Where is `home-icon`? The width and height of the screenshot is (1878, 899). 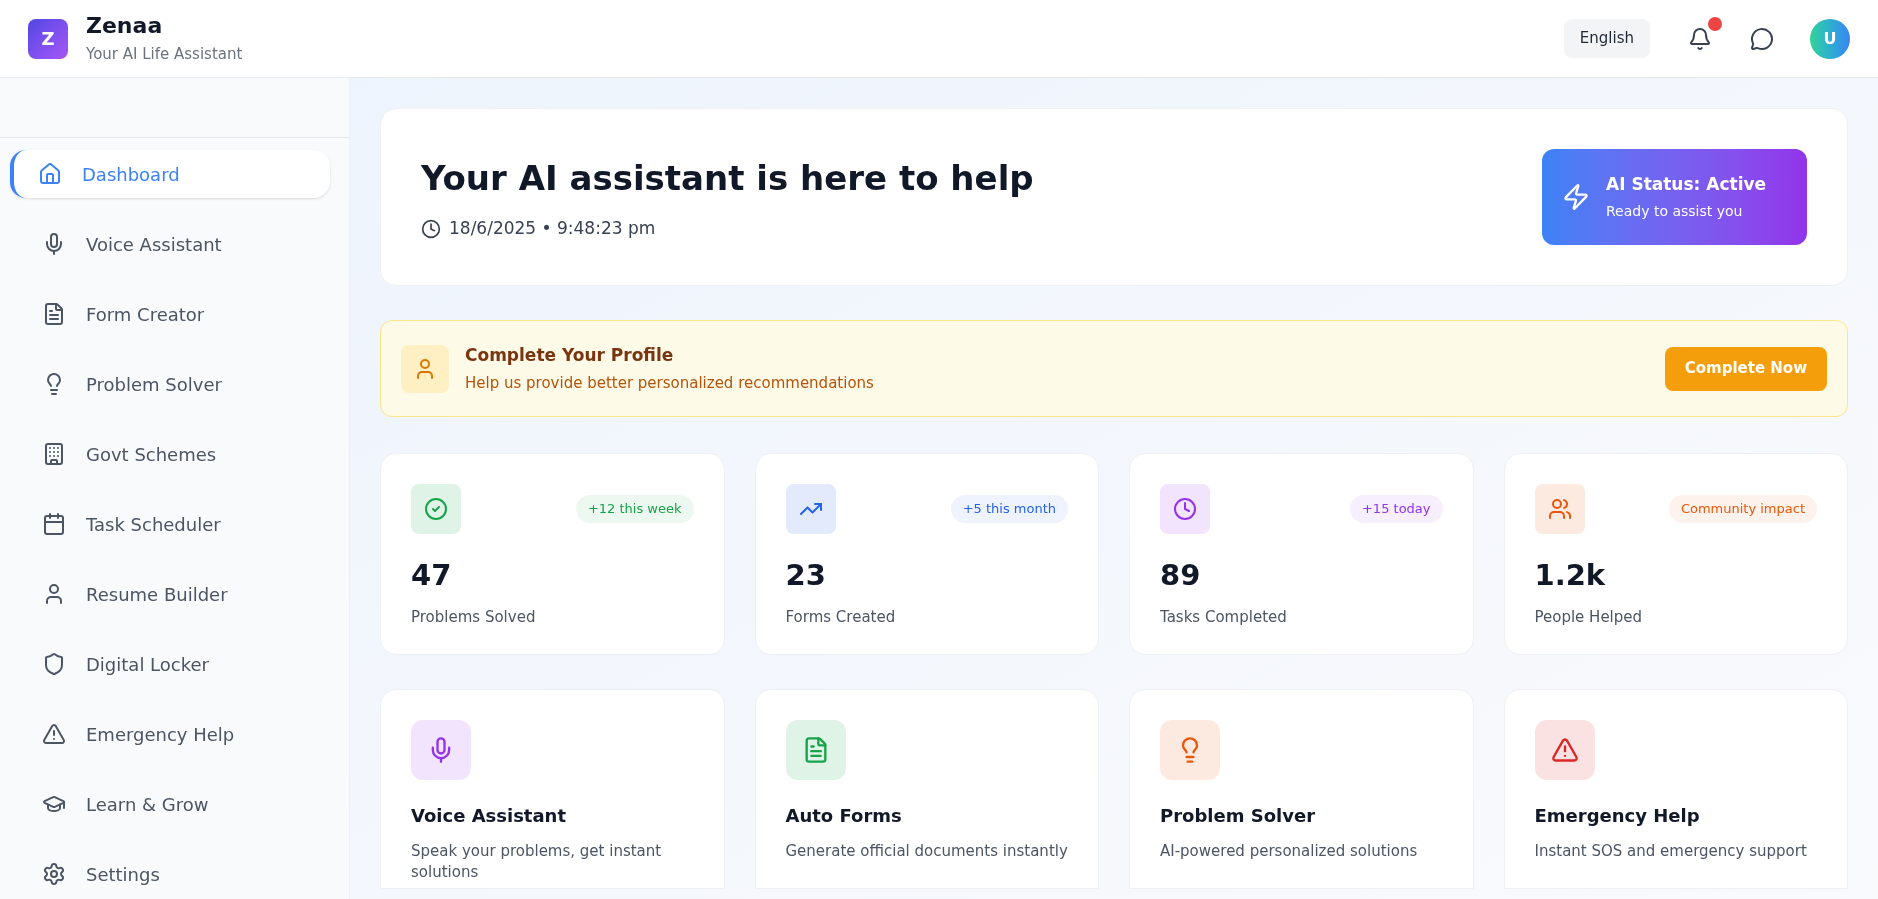 home-icon is located at coordinates (50, 174).